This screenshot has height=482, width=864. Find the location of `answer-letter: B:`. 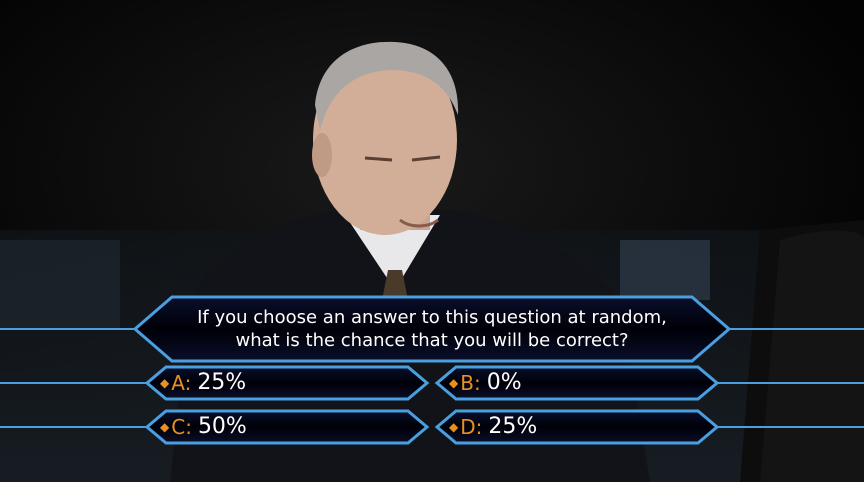

answer-letter: B: is located at coordinates (470, 382).